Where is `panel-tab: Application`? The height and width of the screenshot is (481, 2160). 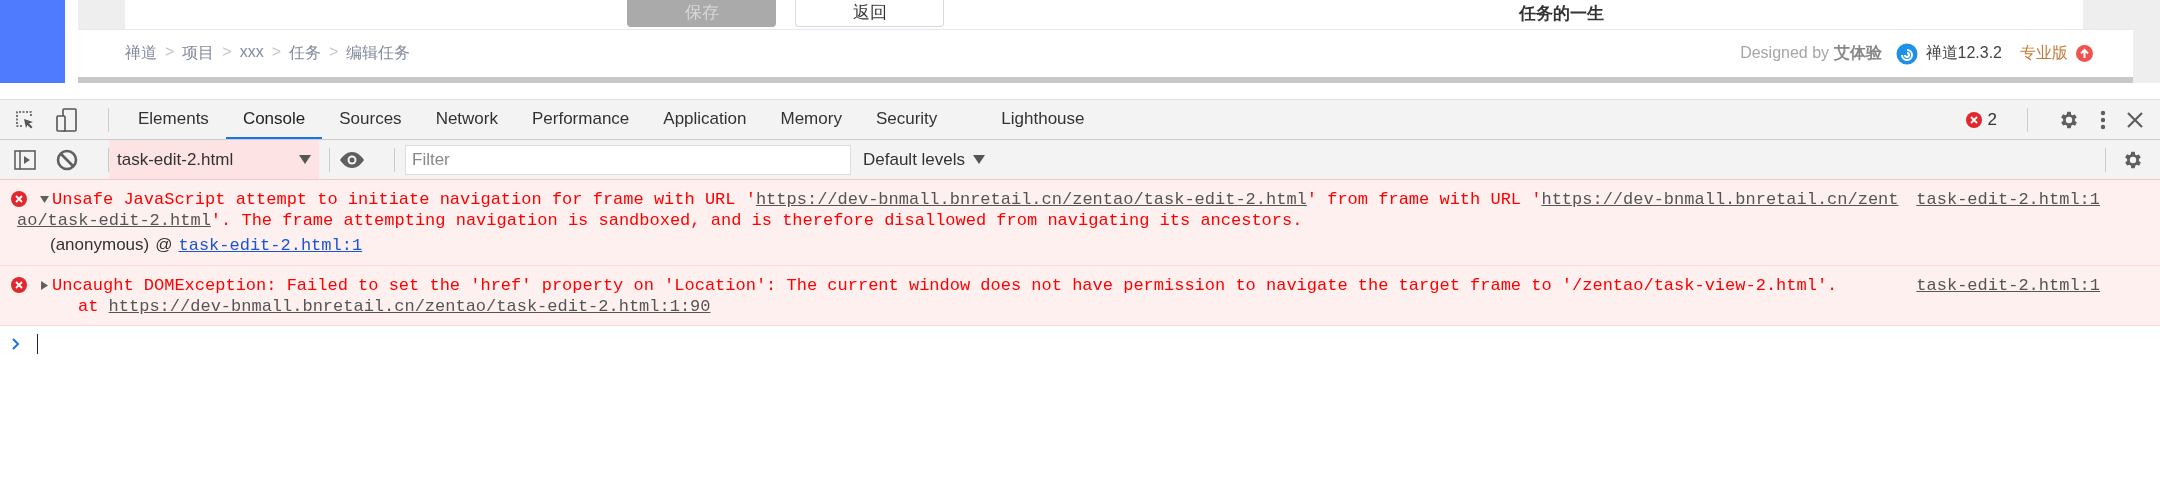
panel-tab: Application is located at coordinates (705, 119).